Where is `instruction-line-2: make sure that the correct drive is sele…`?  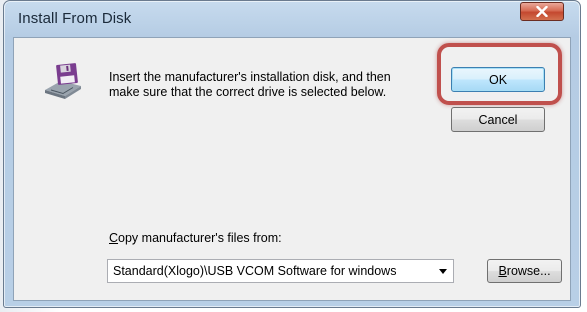 instruction-line-2: make sure that the correct drive is sele… is located at coordinates (248, 92).